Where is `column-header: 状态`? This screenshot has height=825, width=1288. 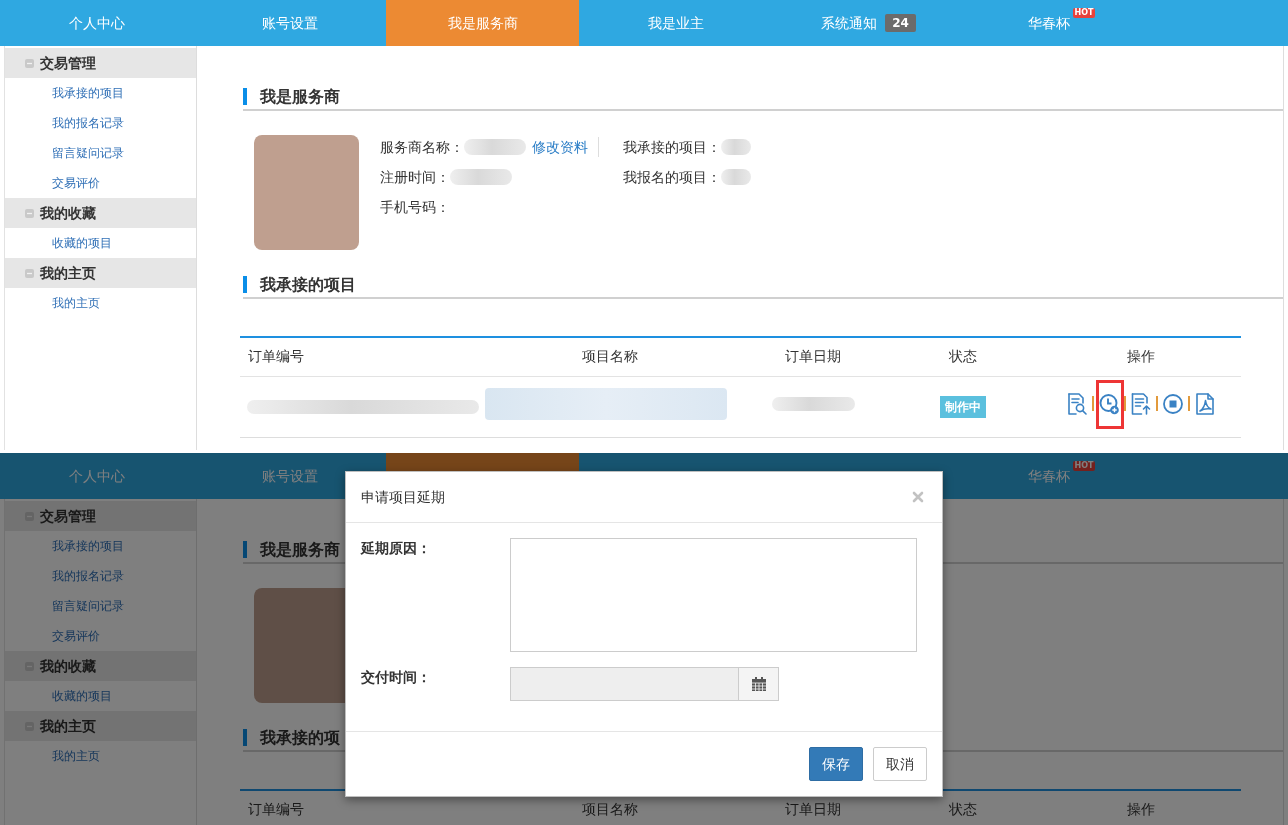 column-header: 状态 is located at coordinates (963, 356).